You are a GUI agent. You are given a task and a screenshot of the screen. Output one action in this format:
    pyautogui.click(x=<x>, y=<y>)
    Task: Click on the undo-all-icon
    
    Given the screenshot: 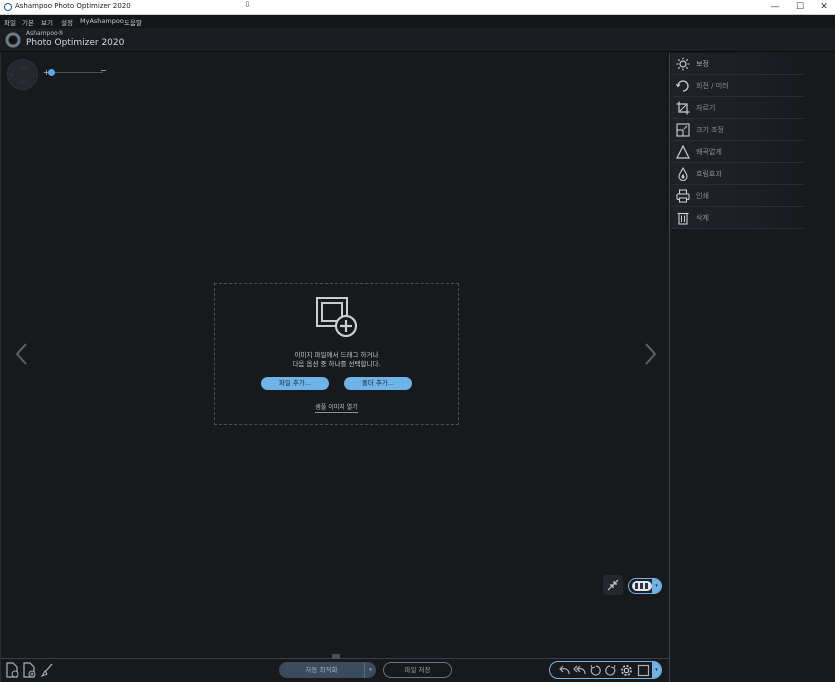 What is the action you would take?
    pyautogui.click(x=579, y=670)
    